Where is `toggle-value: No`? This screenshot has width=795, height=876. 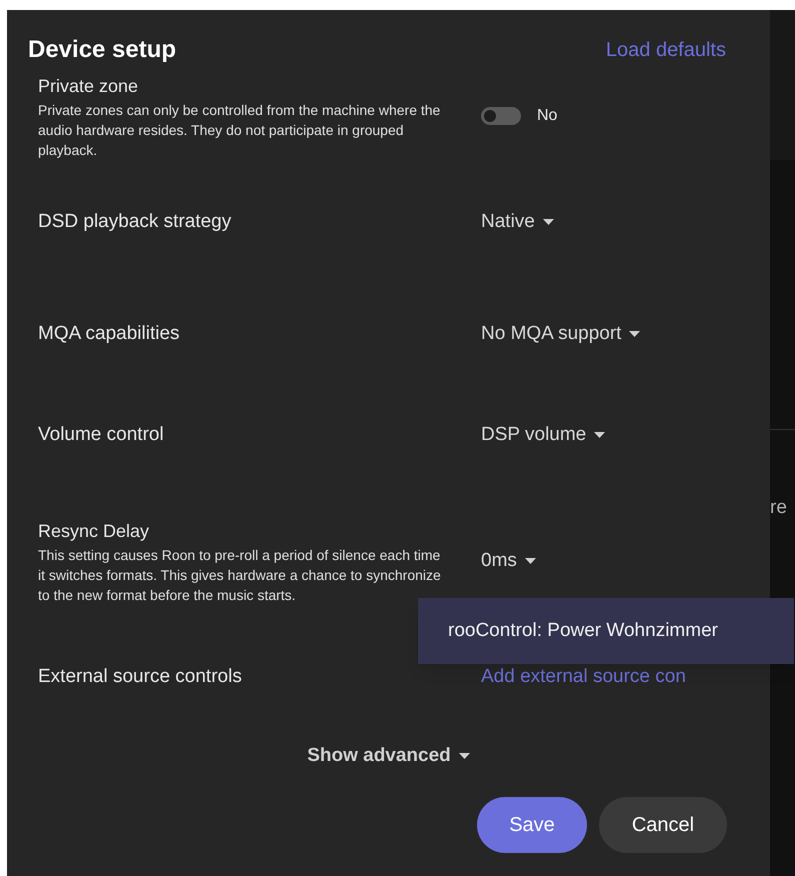 toggle-value: No is located at coordinates (547, 116).